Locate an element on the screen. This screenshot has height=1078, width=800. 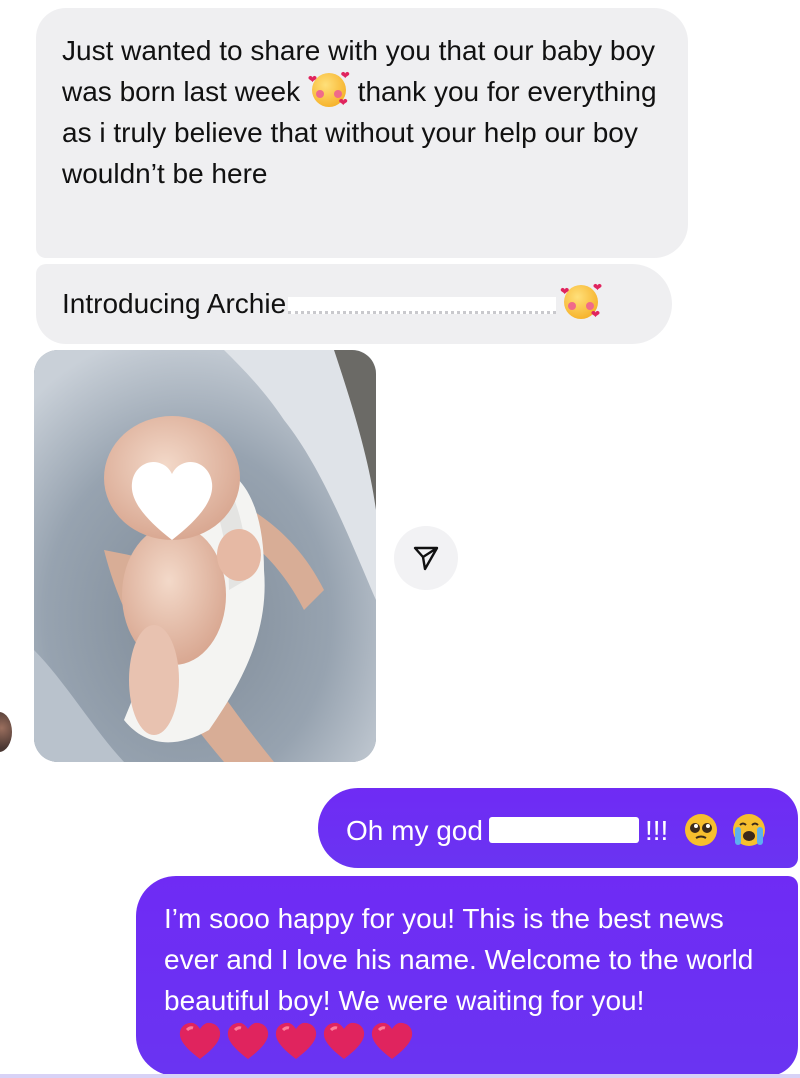
send-icon is located at coordinates (426, 558).